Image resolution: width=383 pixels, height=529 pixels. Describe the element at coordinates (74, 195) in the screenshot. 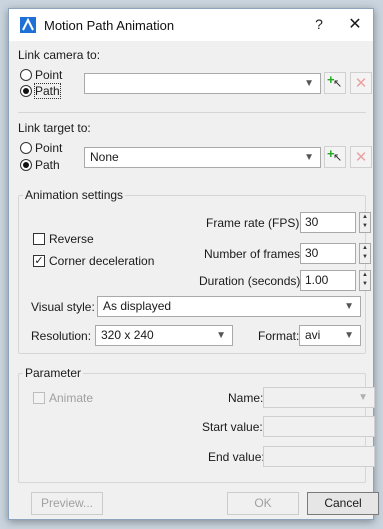

I see `animation-group-title: Animation settings` at that location.